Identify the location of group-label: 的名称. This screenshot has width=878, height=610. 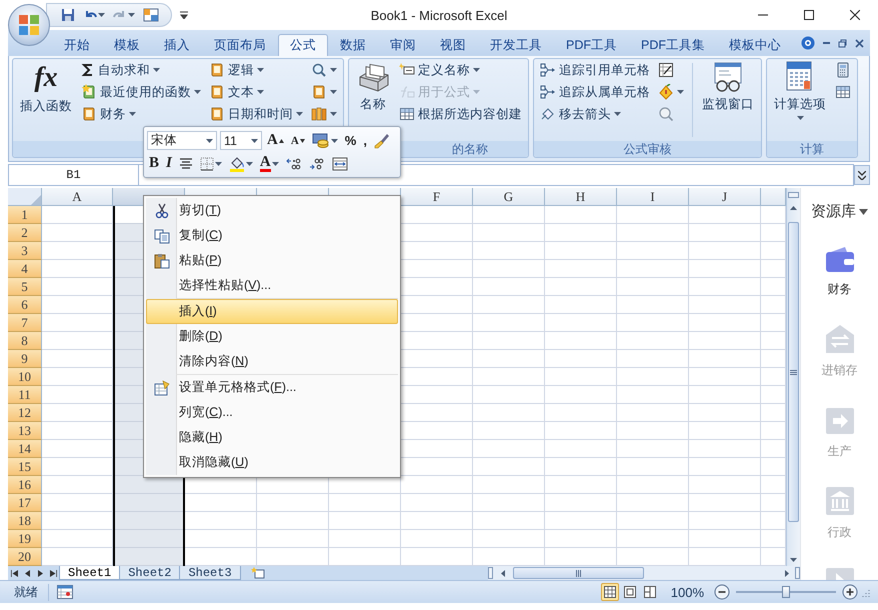
(470, 149).